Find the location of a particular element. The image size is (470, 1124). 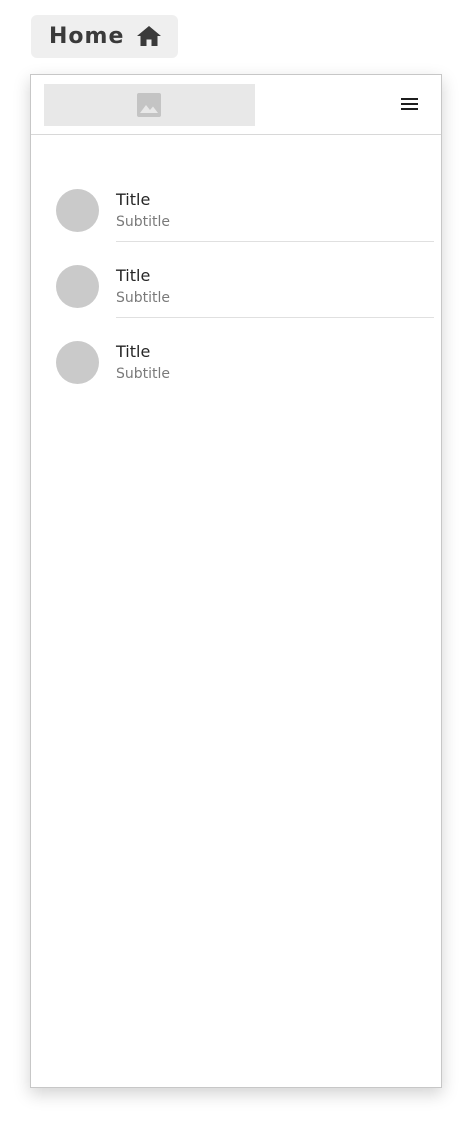

logo-placeholder is located at coordinates (149, 105).